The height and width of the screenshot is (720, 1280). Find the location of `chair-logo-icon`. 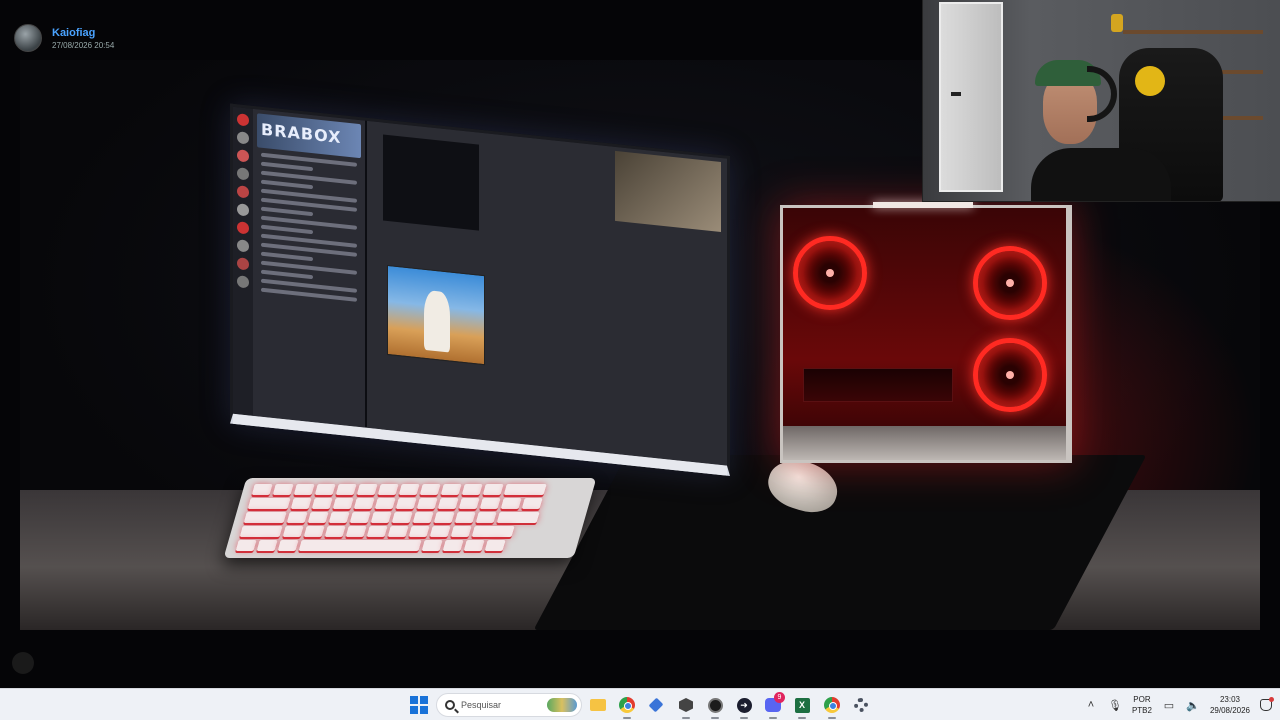

chair-logo-icon is located at coordinates (1150, 81).